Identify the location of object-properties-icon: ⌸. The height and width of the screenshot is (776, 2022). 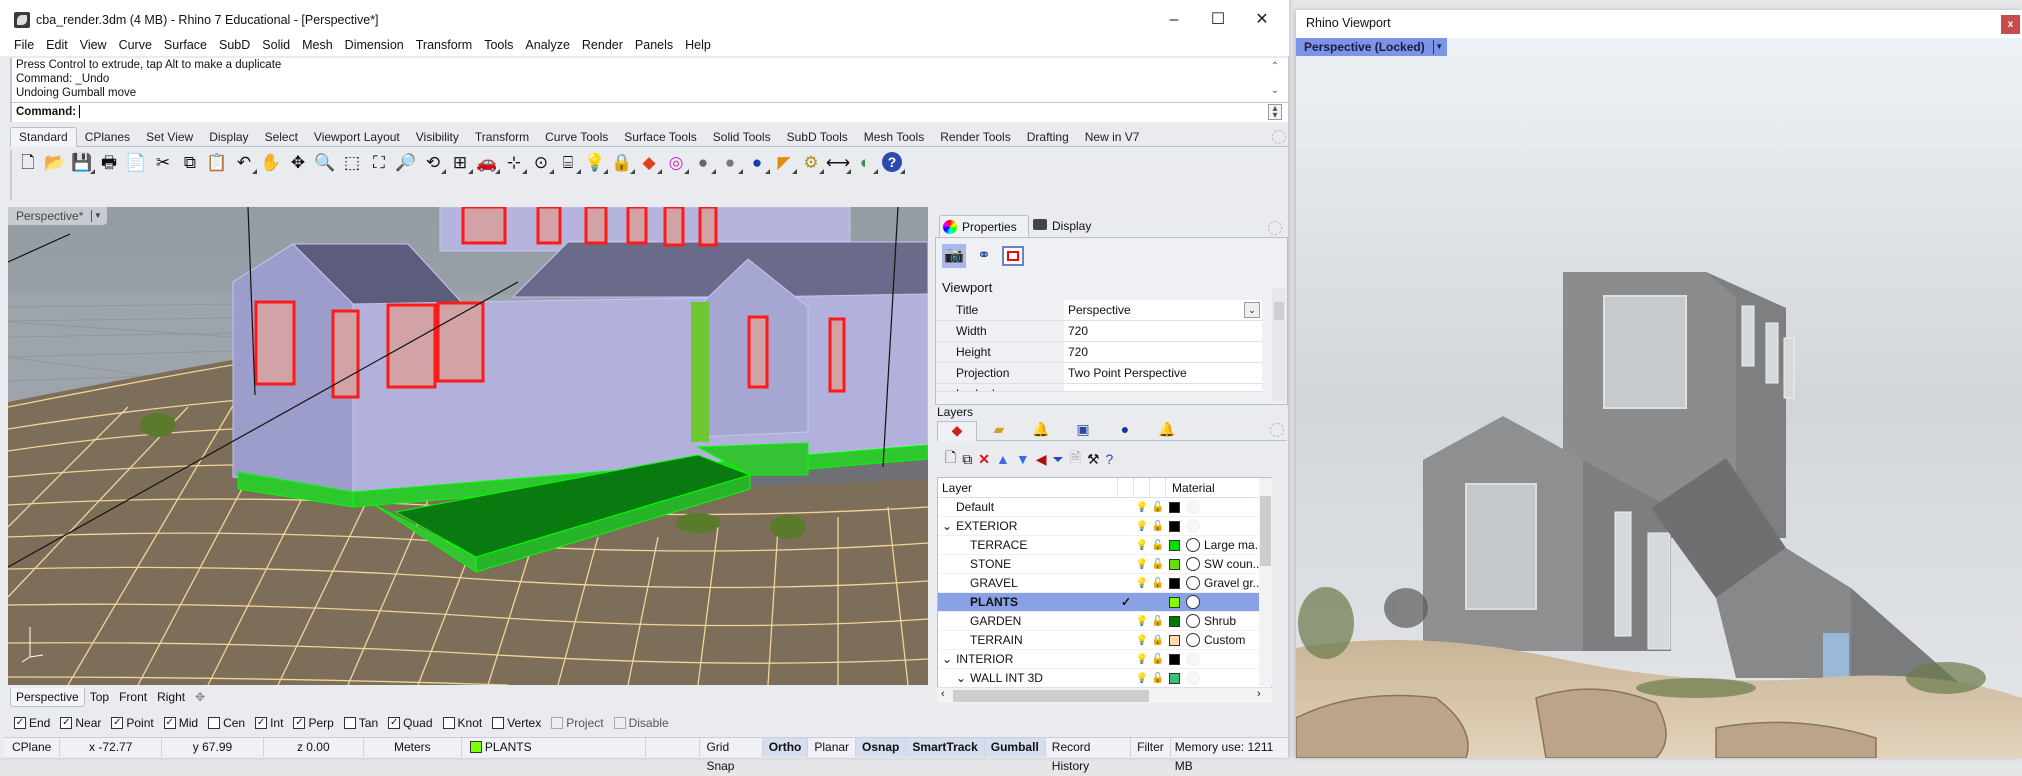
(568, 162).